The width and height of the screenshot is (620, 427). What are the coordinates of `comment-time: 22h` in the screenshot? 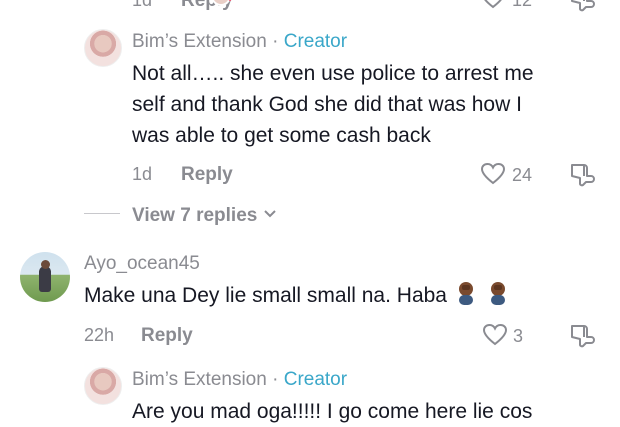 It's located at (99, 335).